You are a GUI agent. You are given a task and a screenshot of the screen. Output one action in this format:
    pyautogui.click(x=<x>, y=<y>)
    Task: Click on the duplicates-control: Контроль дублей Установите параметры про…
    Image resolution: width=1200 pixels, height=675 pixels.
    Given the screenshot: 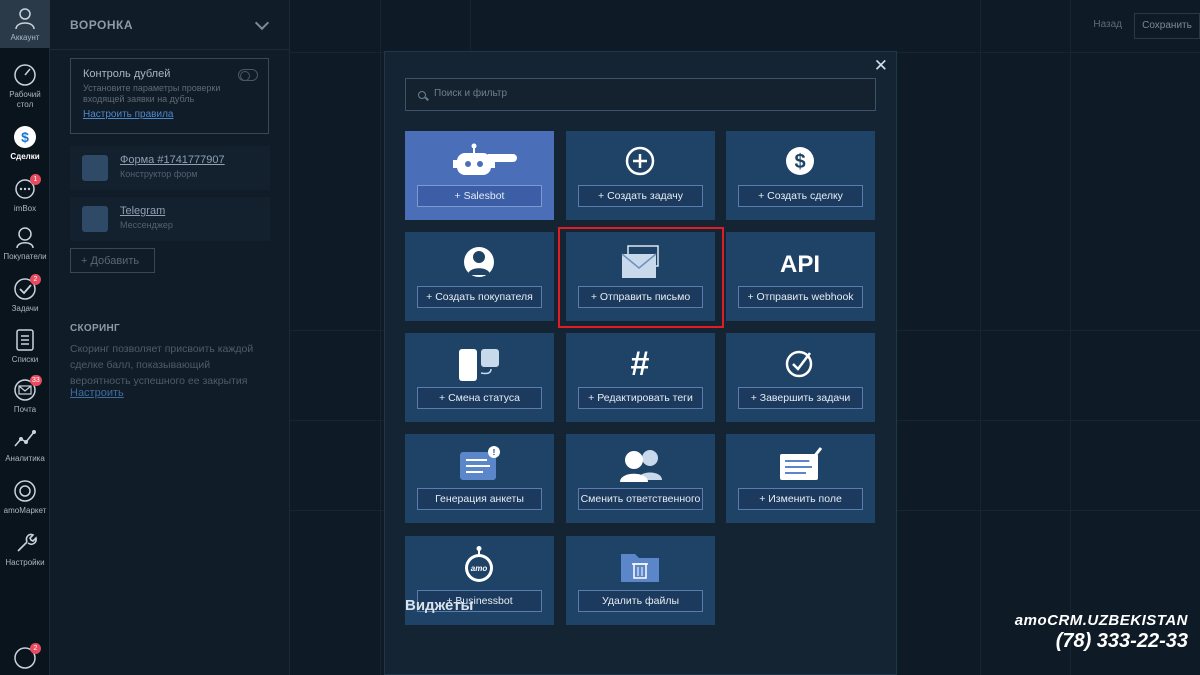 What is the action you would take?
    pyautogui.click(x=169, y=96)
    